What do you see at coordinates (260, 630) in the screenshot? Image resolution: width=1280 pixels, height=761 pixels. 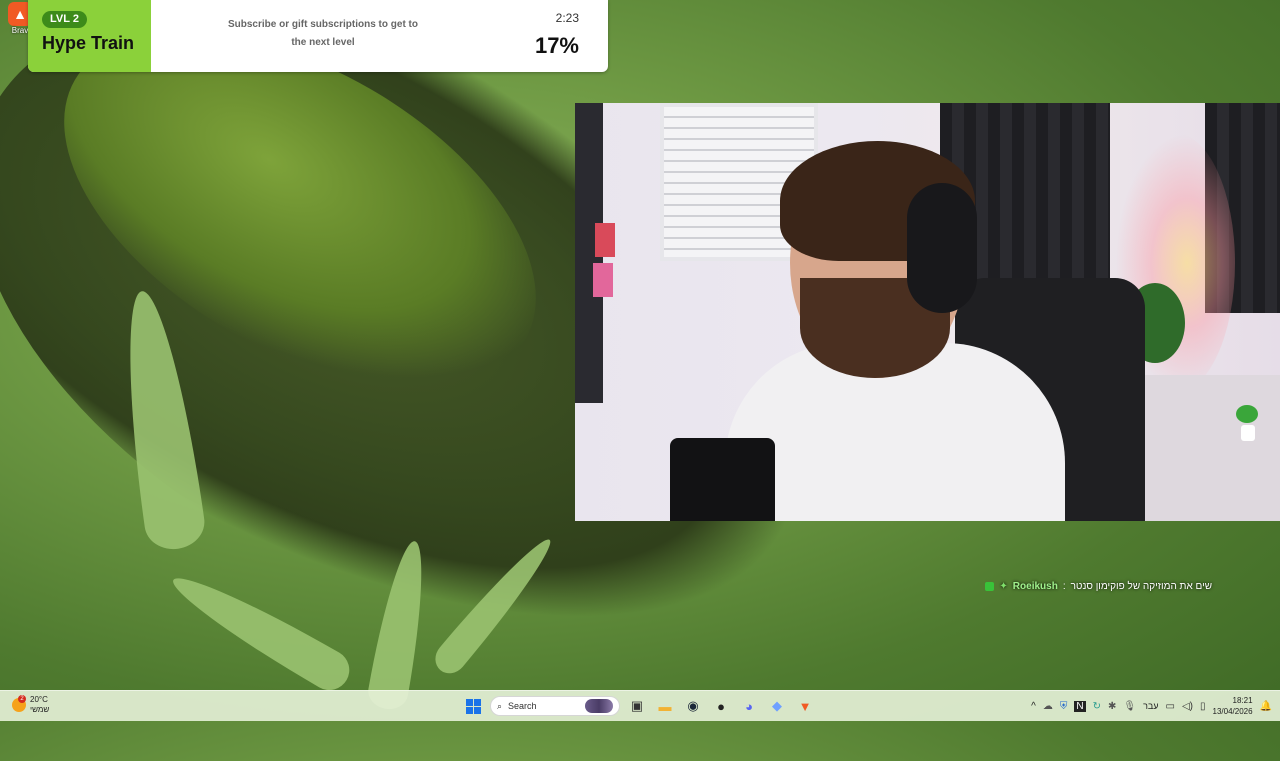 I see `wallpaper-leaf` at bounding box center [260, 630].